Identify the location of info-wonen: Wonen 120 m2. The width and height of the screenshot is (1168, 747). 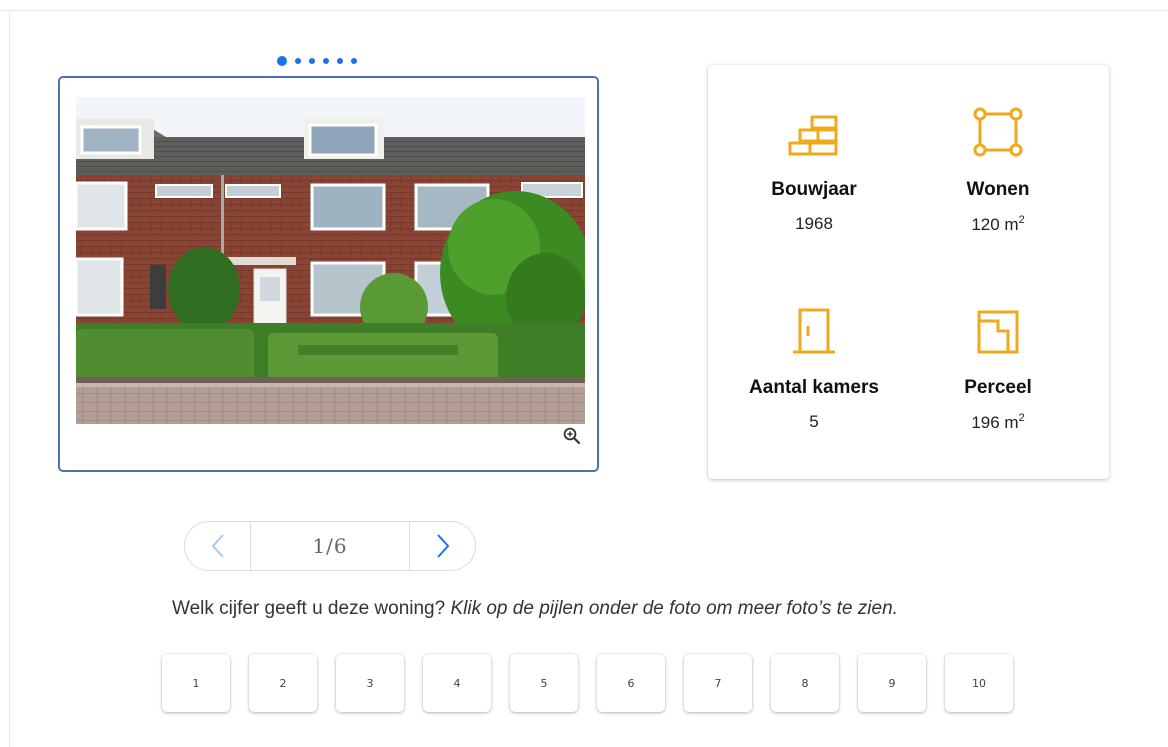
(998, 171).